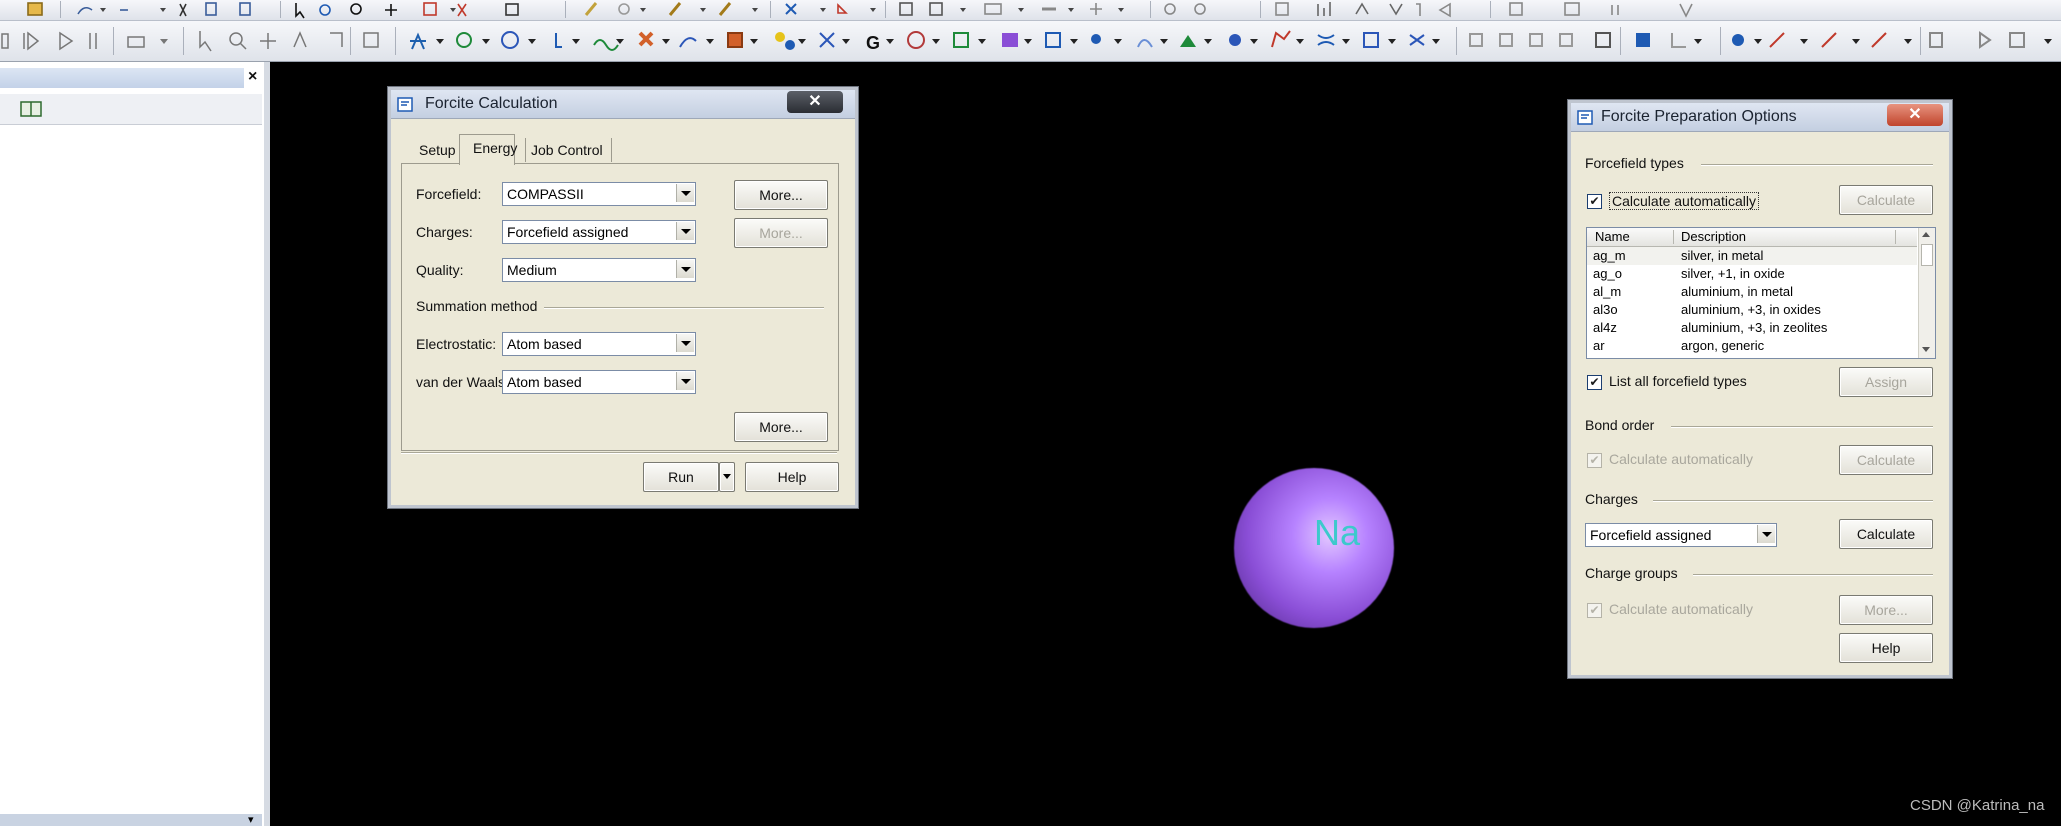 The width and height of the screenshot is (2061, 826). Describe the element at coordinates (873, 43) in the screenshot. I see `svg-text: G` at that location.